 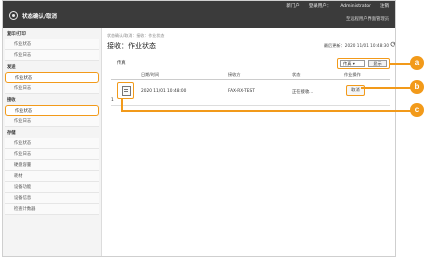 What do you see at coordinates (52, 154) in the screenshot?
I see `sidebar-item-store-job-log: 作业日志` at bounding box center [52, 154].